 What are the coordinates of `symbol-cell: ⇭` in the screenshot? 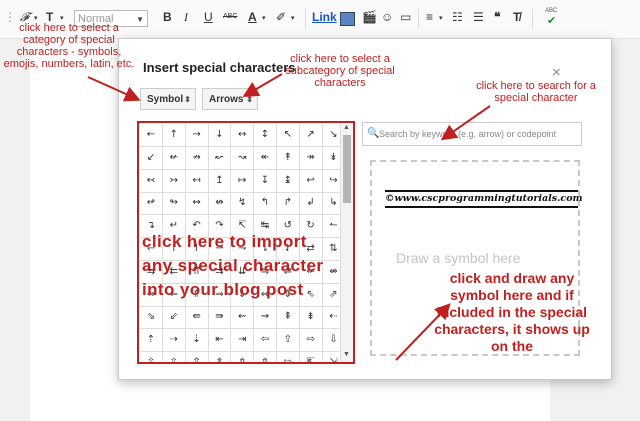 It's located at (220, 357).